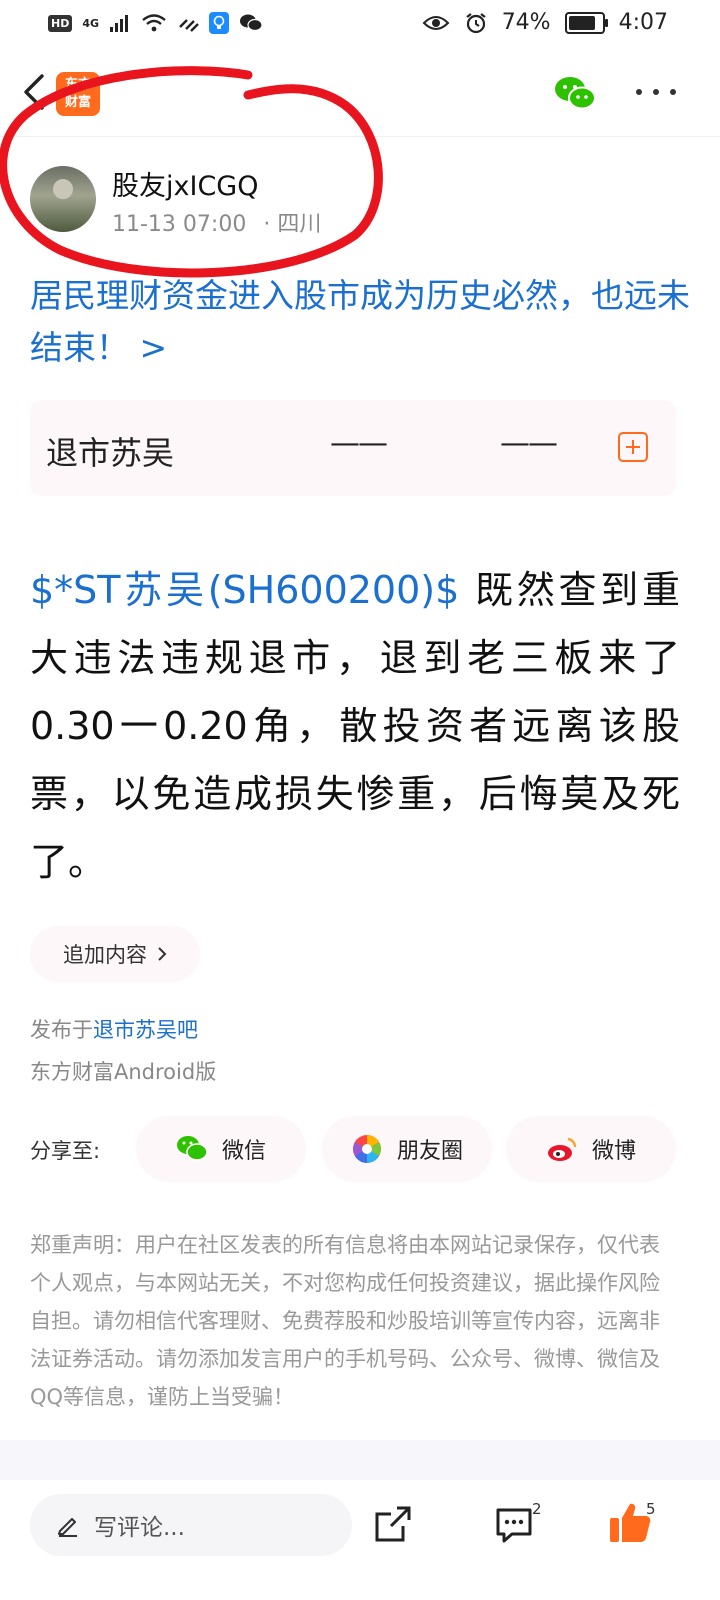  I want to click on comment-icon, so click(514, 1524).